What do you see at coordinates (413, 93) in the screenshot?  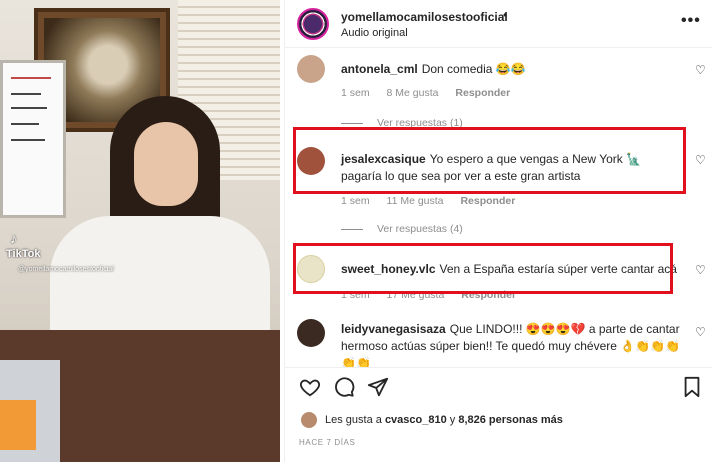 I see `comment-likes: 8 Me gusta` at bounding box center [413, 93].